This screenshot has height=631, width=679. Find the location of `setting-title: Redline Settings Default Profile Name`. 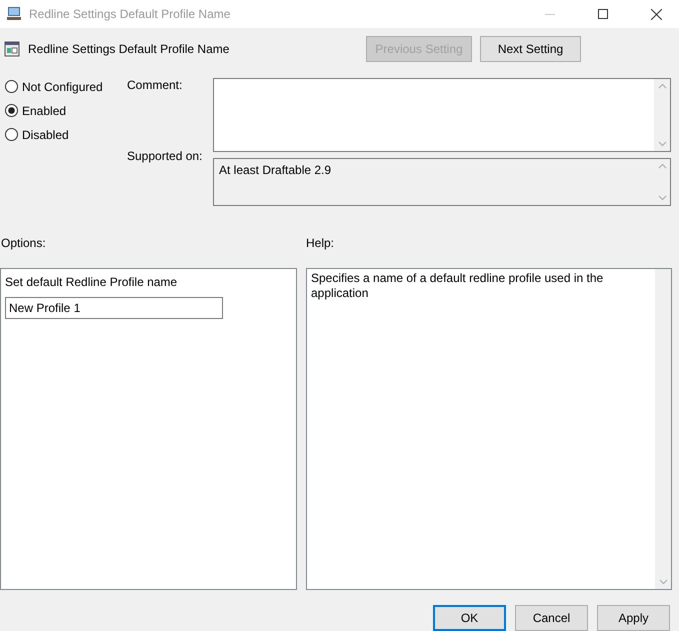

setting-title: Redline Settings Default Profile Name is located at coordinates (129, 49).